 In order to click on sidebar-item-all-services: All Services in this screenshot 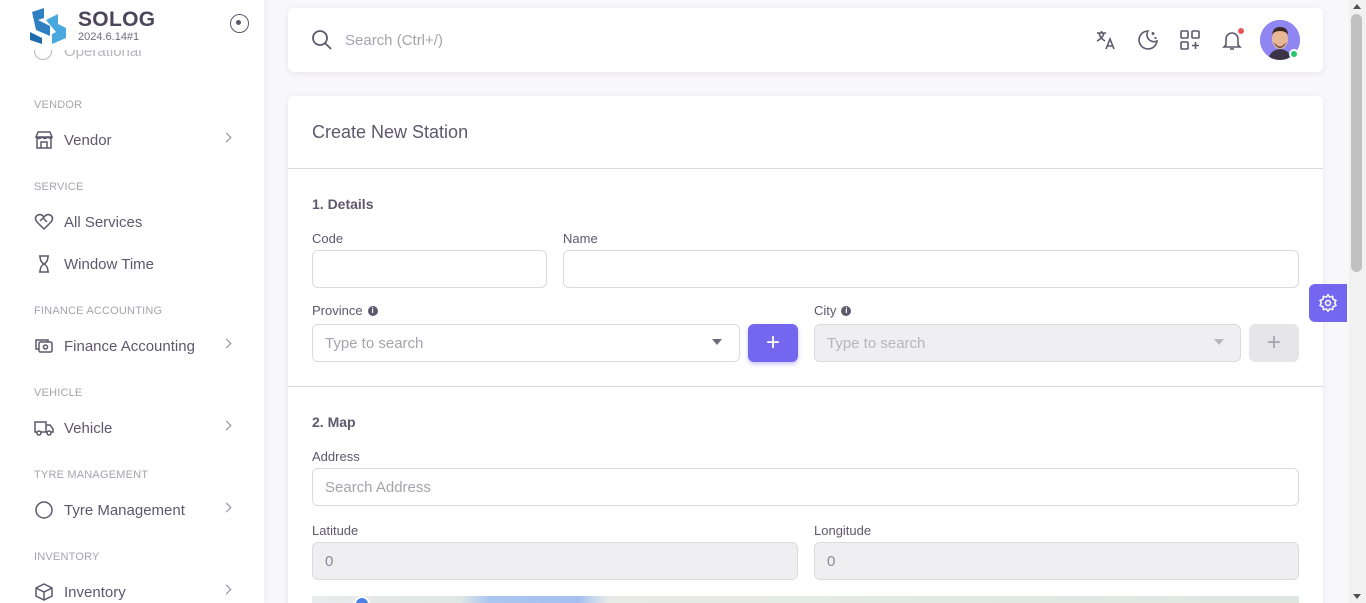, I will do `click(134, 222)`.